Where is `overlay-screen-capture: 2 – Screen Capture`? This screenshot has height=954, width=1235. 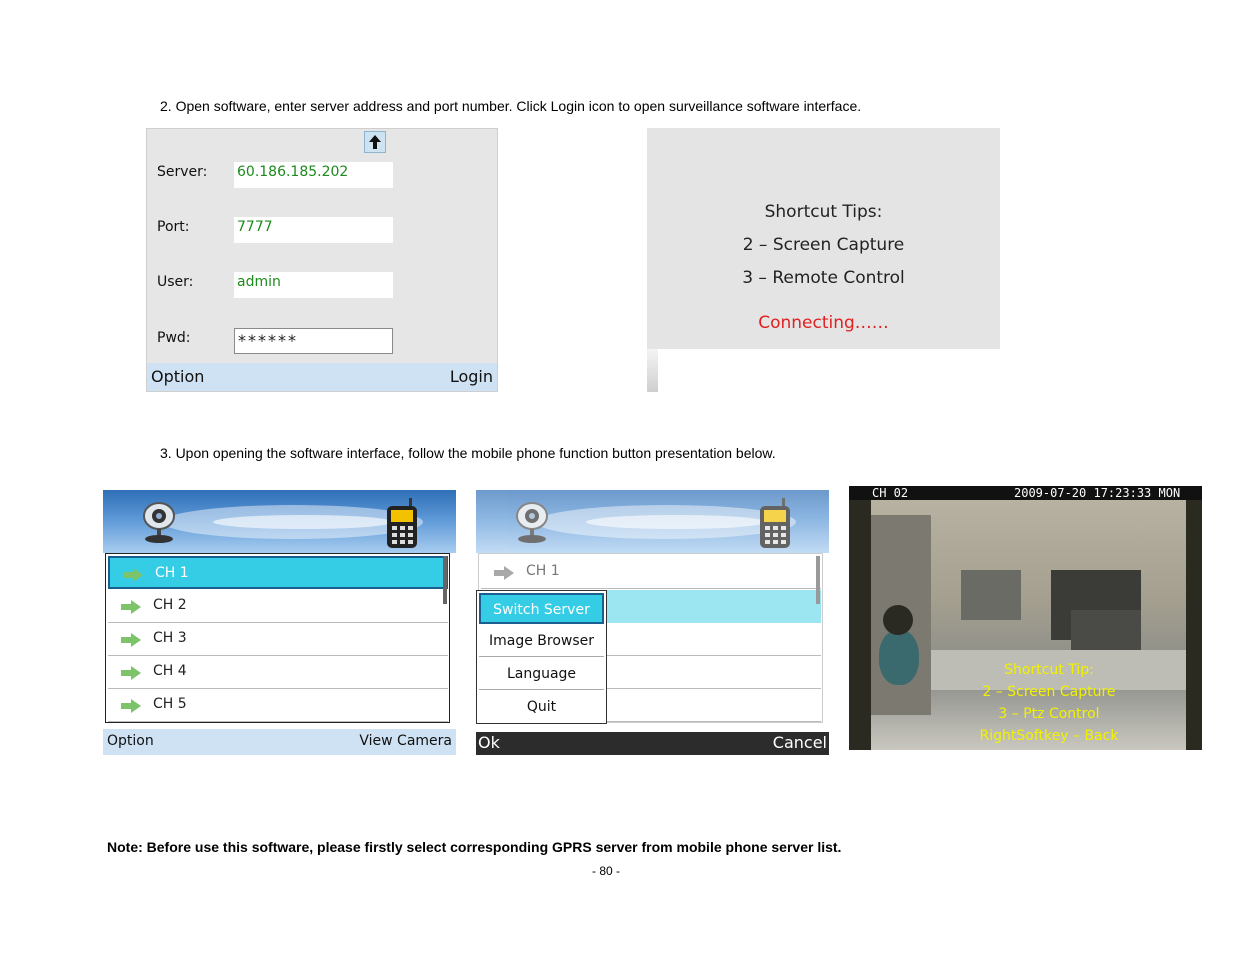 overlay-screen-capture: 2 – Screen Capture is located at coordinates (1049, 692).